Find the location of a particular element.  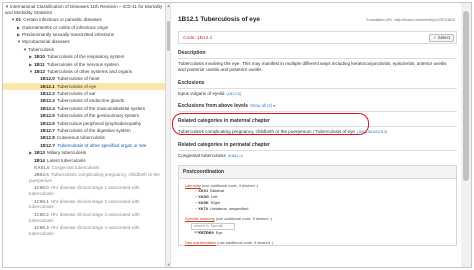

postcoordination-heading: Postcoordination is located at coordinates (317, 173).